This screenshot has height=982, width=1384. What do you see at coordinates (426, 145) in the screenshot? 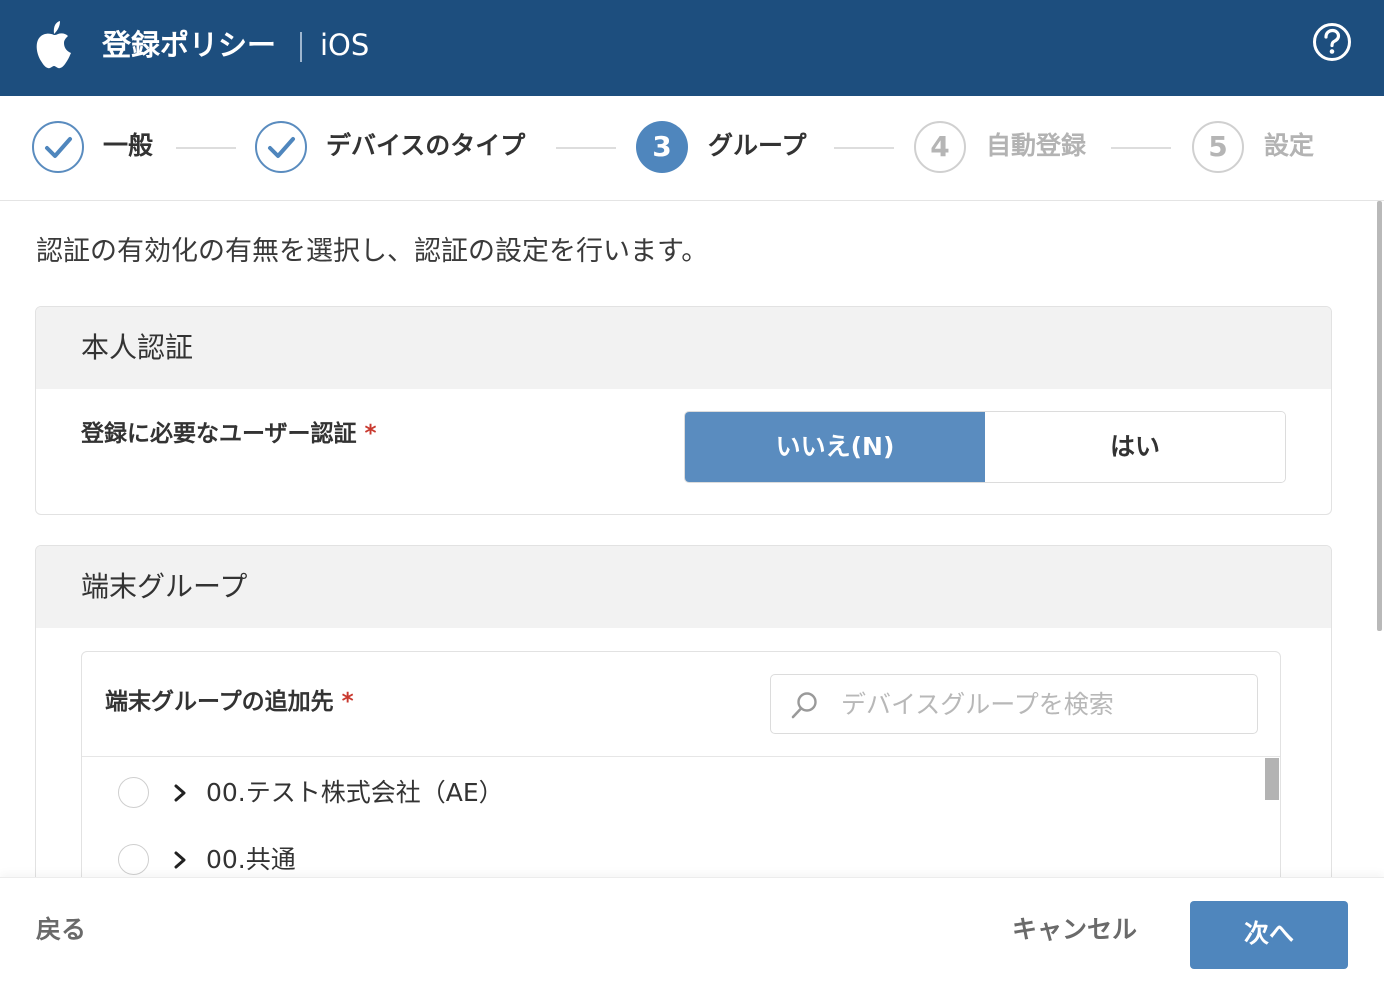
I see `step-2-label: デバイスのタイプ` at bounding box center [426, 145].